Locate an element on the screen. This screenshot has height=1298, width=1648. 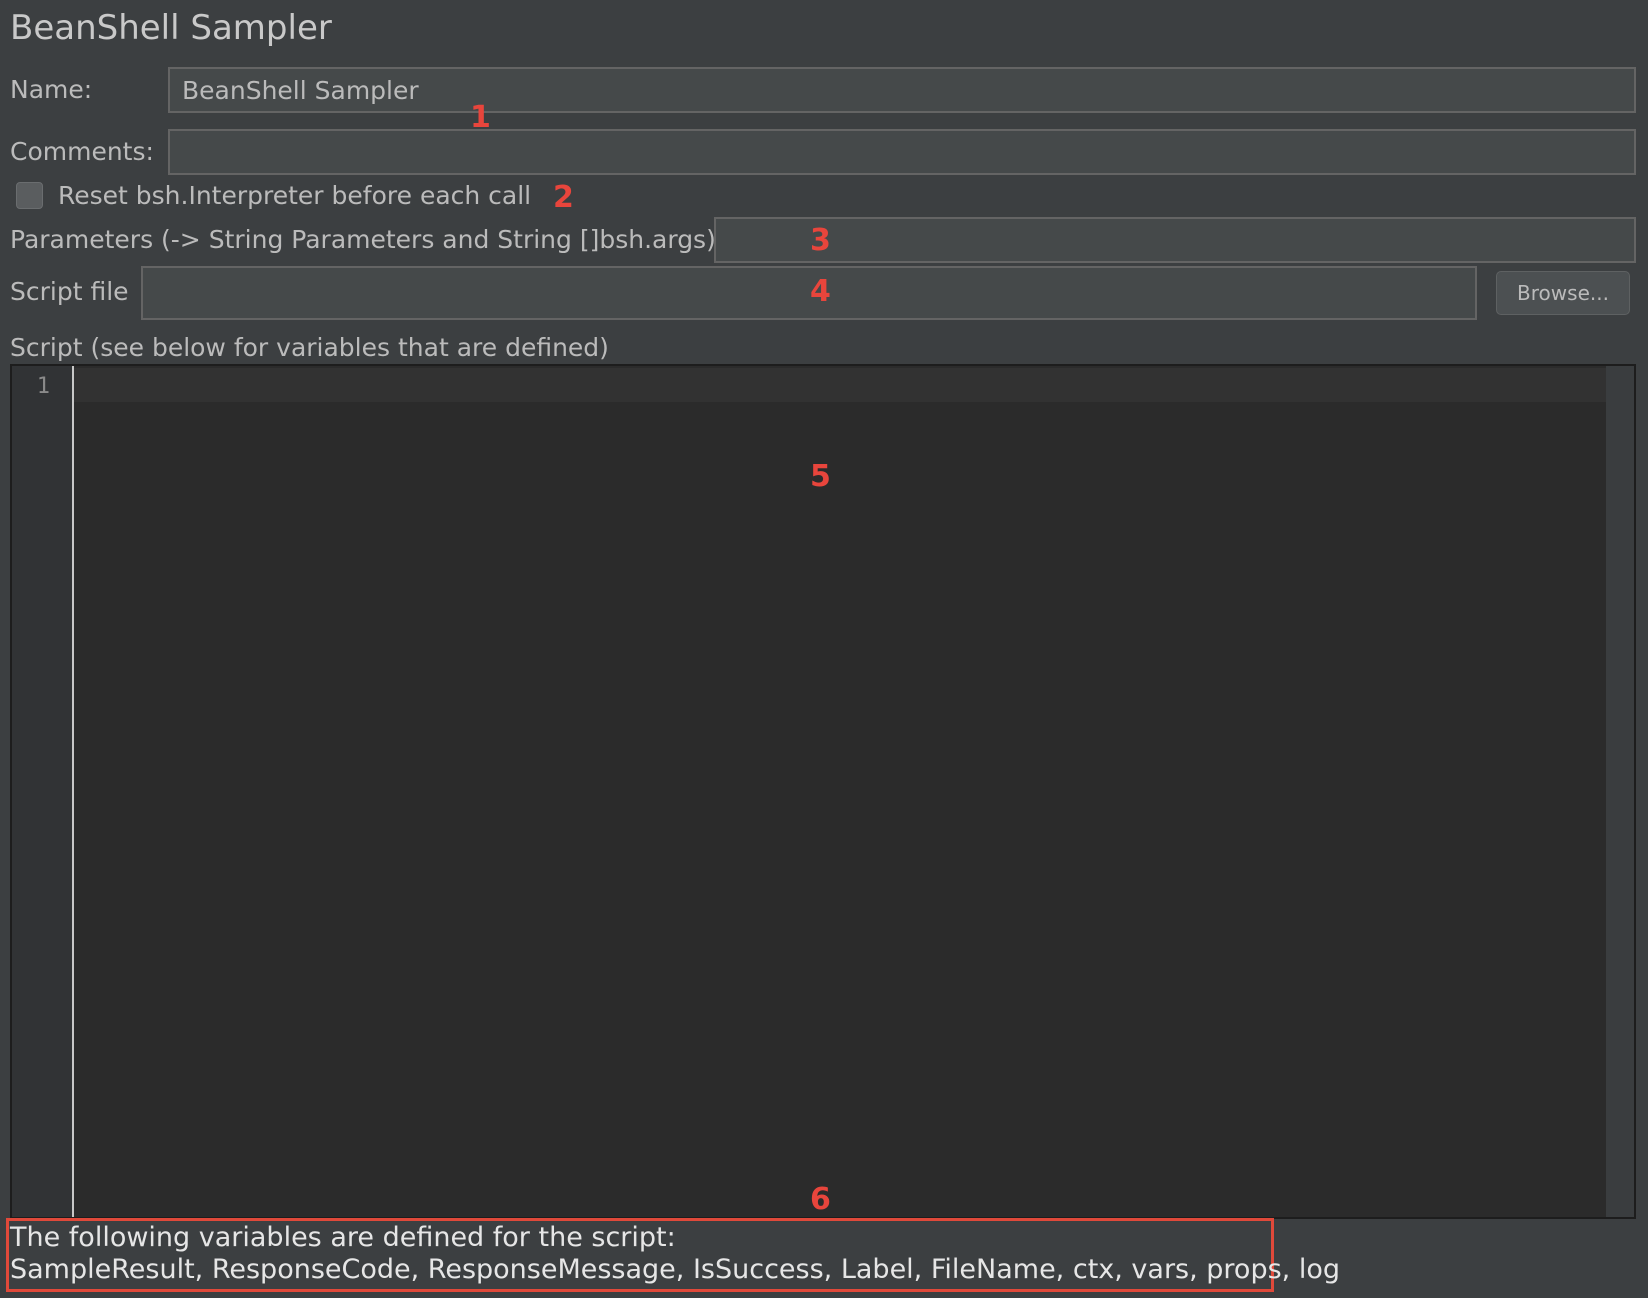
annotation-marker-3: 3 is located at coordinates (820, 240).